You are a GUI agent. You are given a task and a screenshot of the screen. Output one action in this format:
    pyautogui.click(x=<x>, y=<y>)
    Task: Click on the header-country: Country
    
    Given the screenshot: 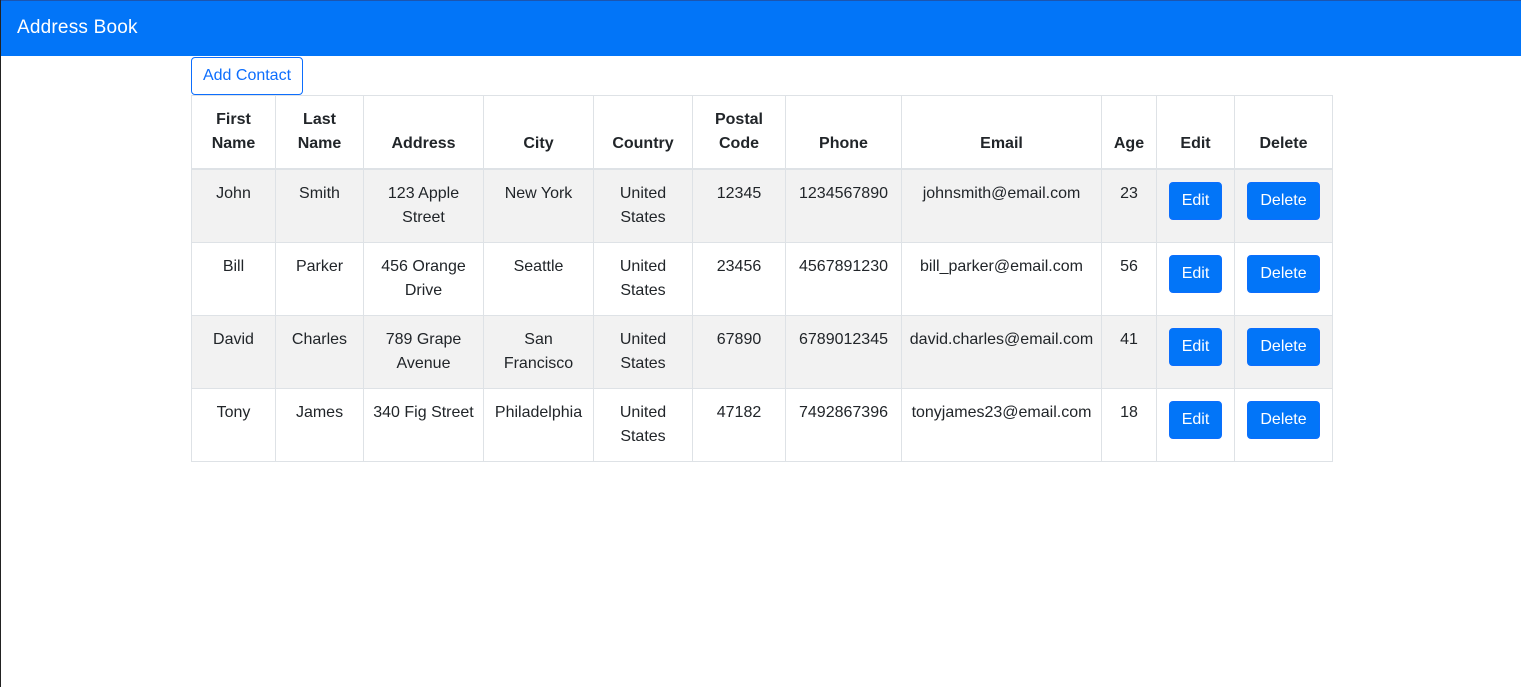 What is the action you would take?
    pyautogui.click(x=643, y=132)
    